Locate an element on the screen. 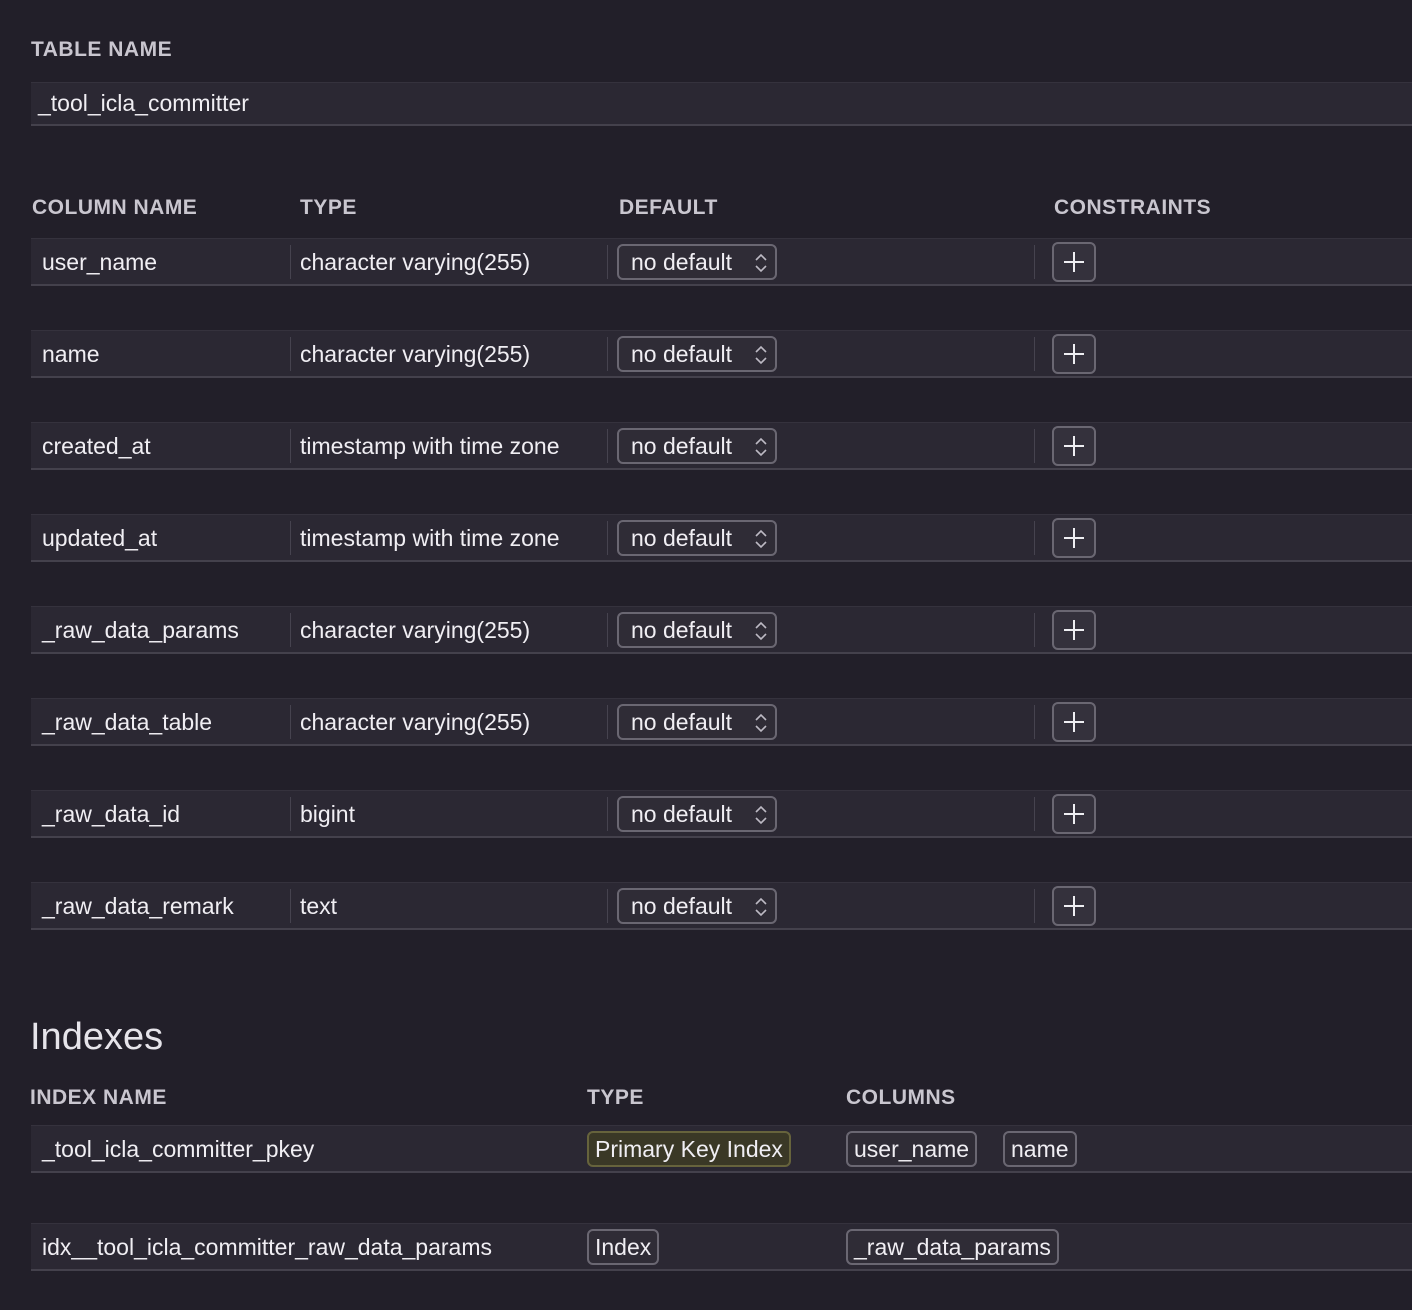  type-header: TYPE is located at coordinates (328, 207).